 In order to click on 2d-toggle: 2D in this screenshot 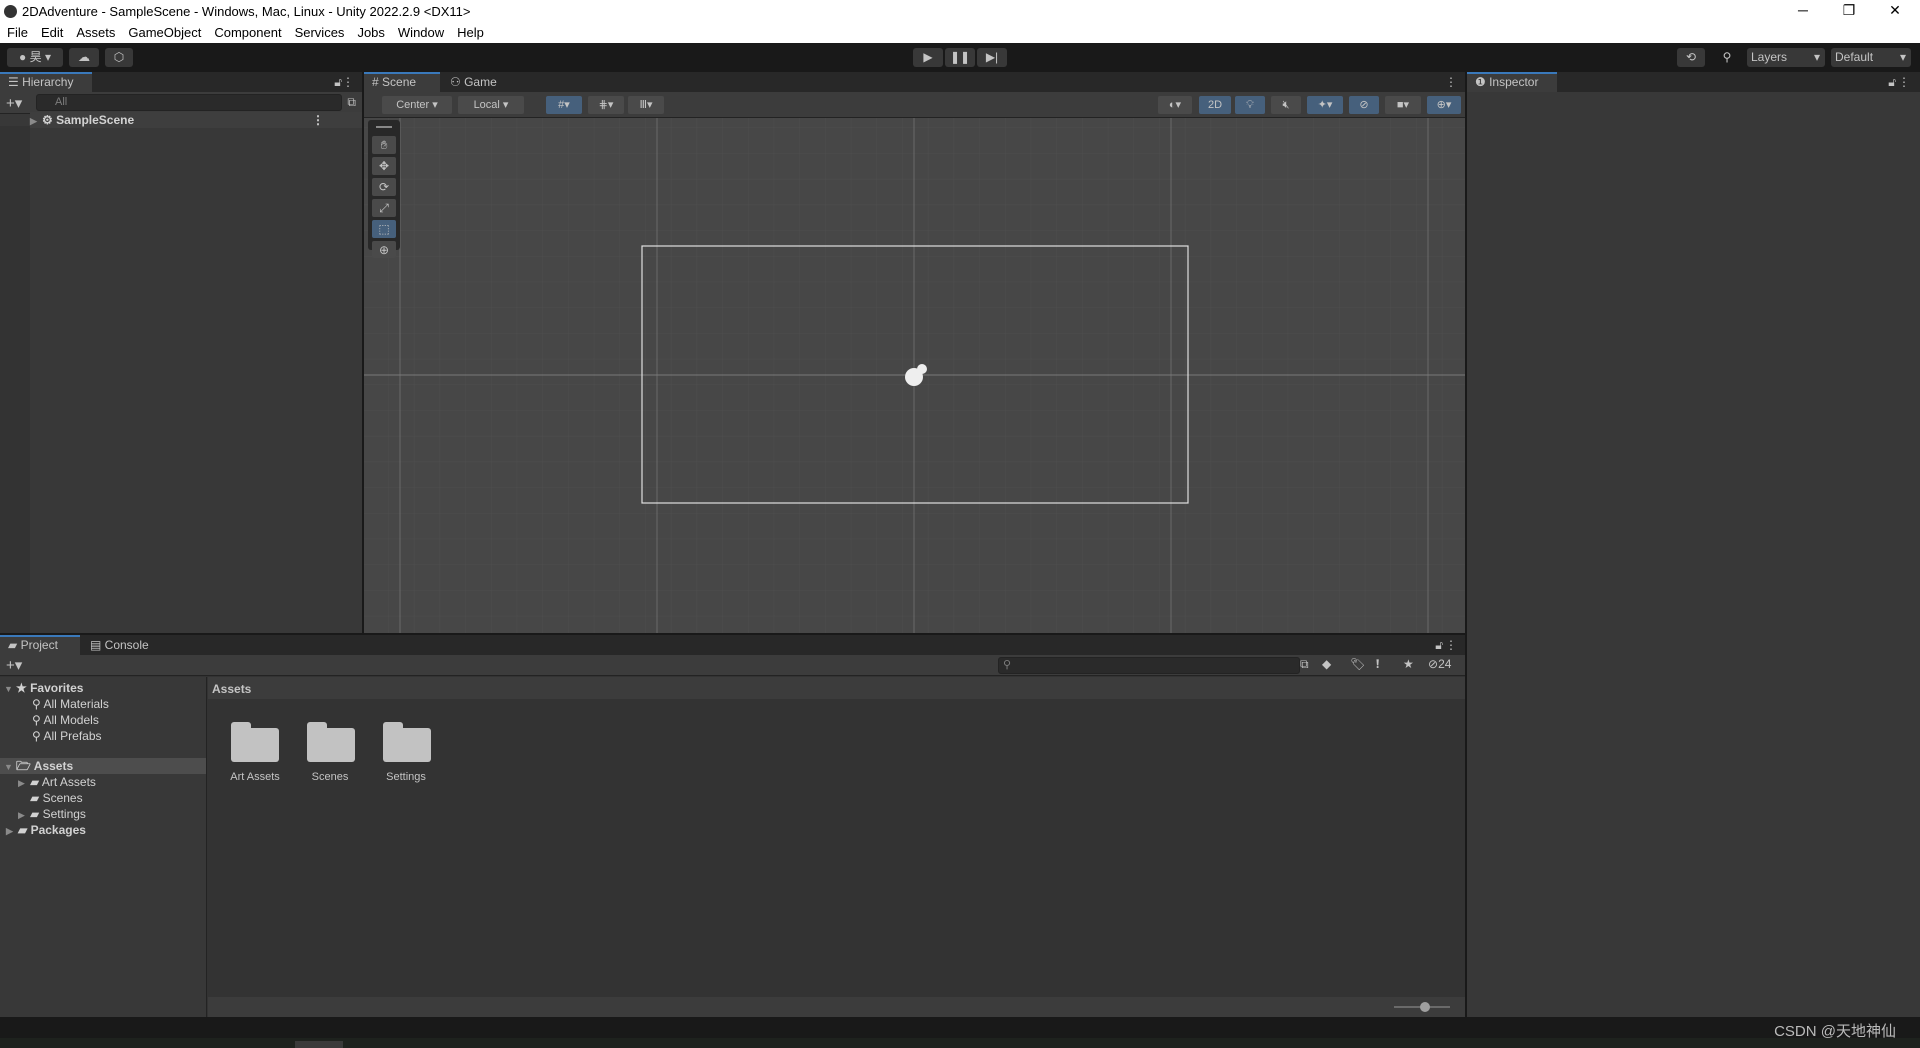, I will do `click(1215, 105)`.